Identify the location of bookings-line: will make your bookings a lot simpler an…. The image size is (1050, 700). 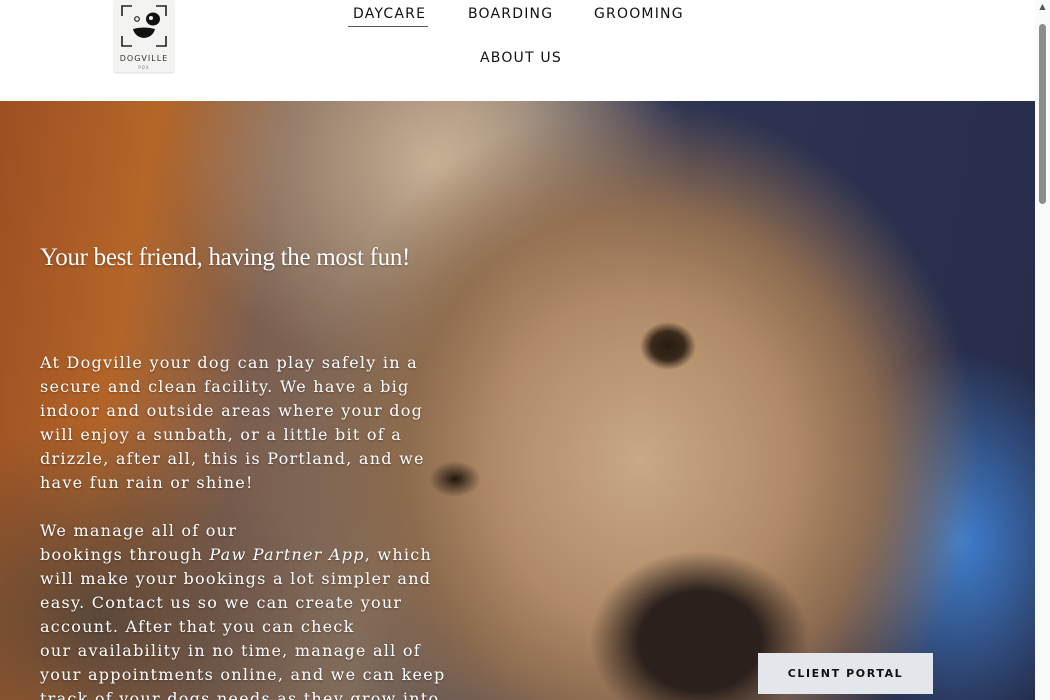
(236, 578).